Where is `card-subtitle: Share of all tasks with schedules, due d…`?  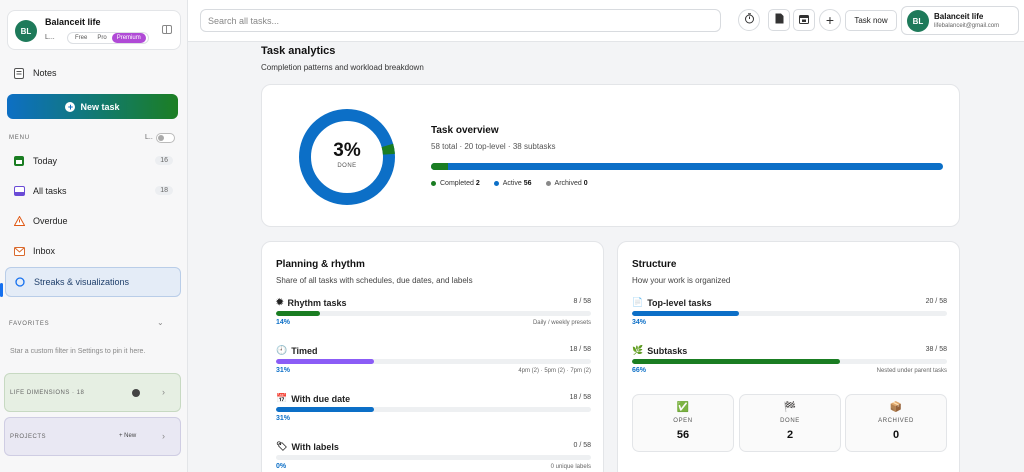
card-subtitle: Share of all tasks with schedules, due d… is located at coordinates (374, 280).